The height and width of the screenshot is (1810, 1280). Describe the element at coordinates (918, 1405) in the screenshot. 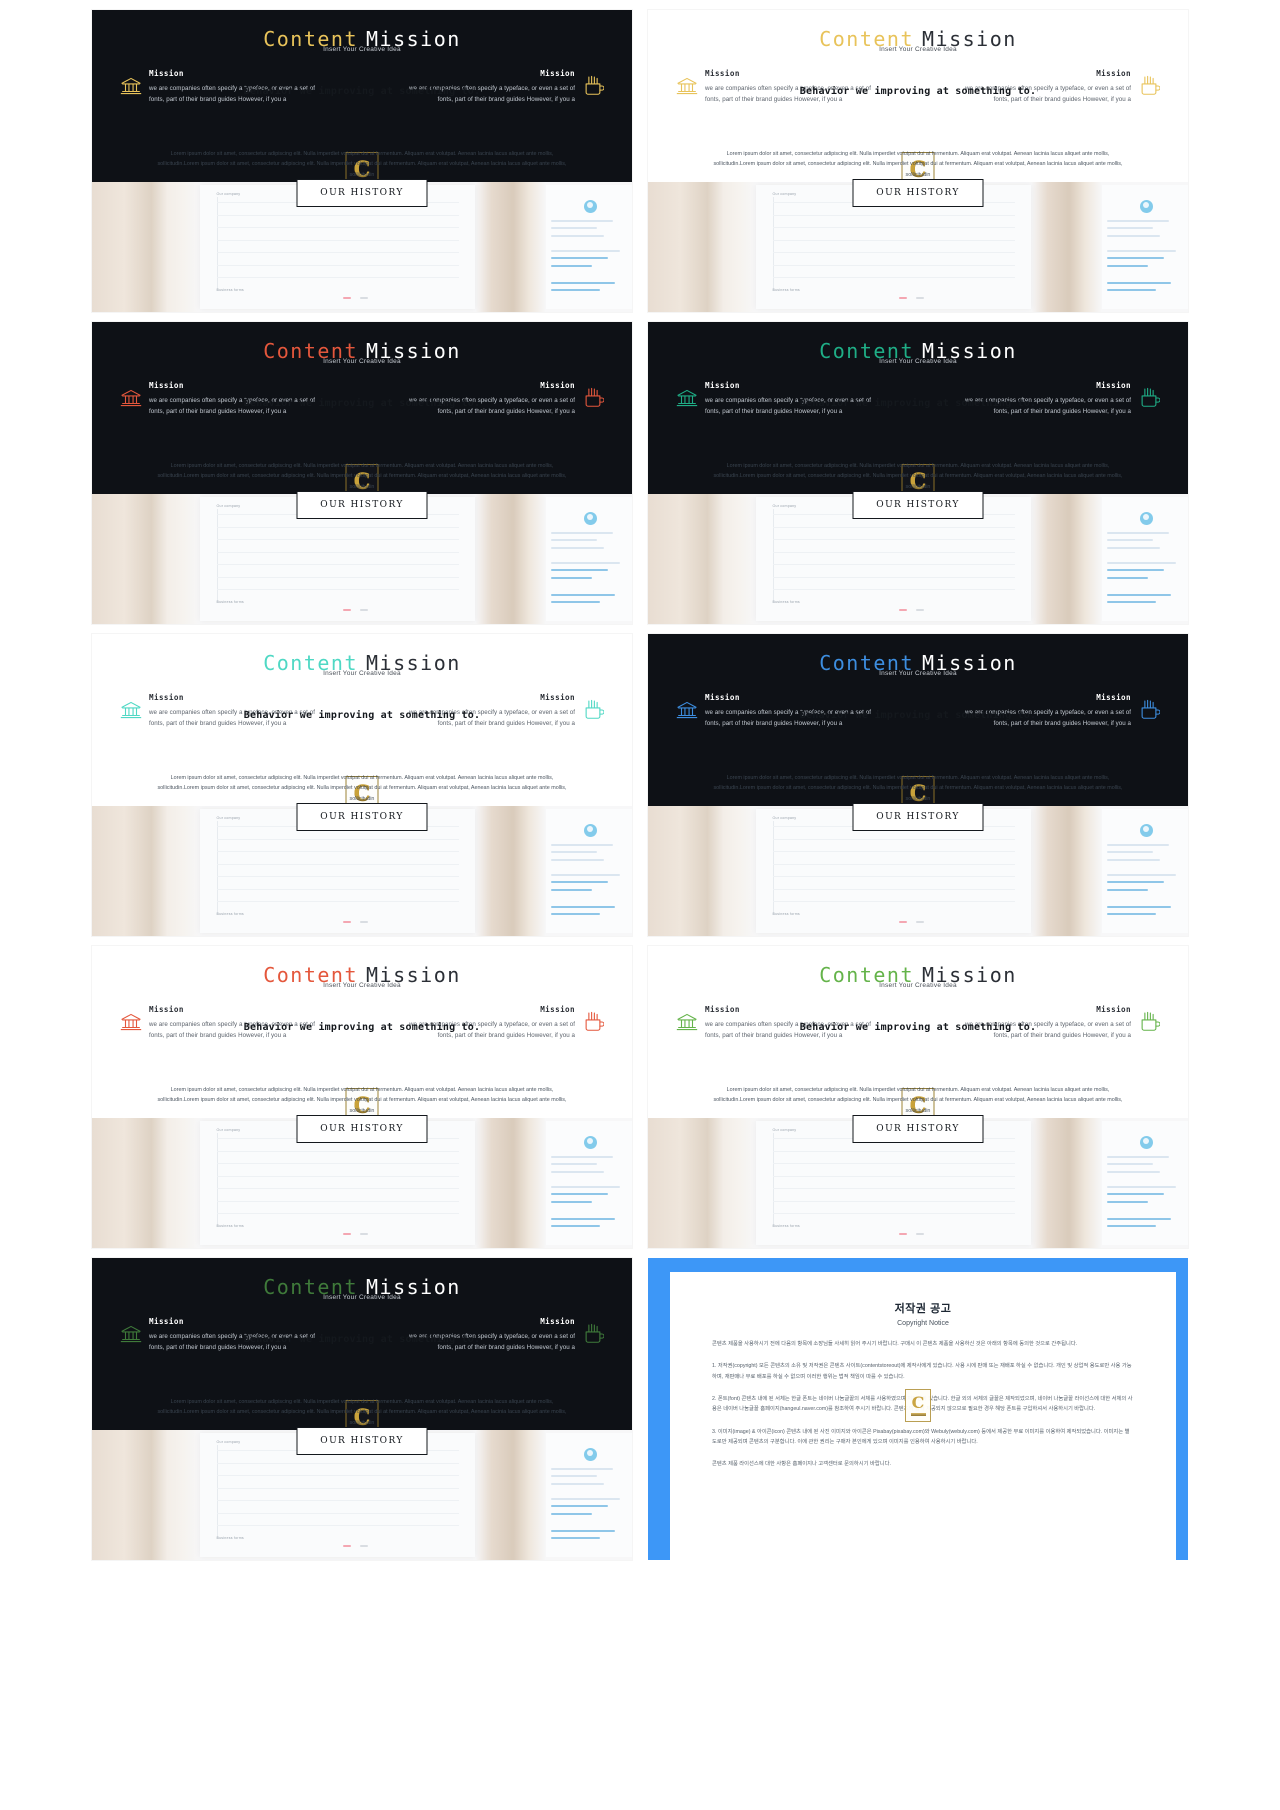

I see `brand-logo-badge-watermark: C` at that location.